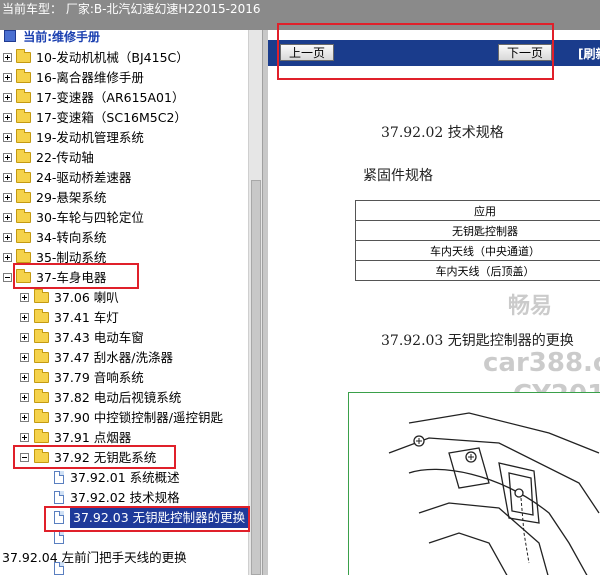  What do you see at coordinates (300, 9) in the screenshot?
I see `window-title: 当前车型： 厂家:B-北汽幻速幻速H22015-2016` at bounding box center [300, 9].